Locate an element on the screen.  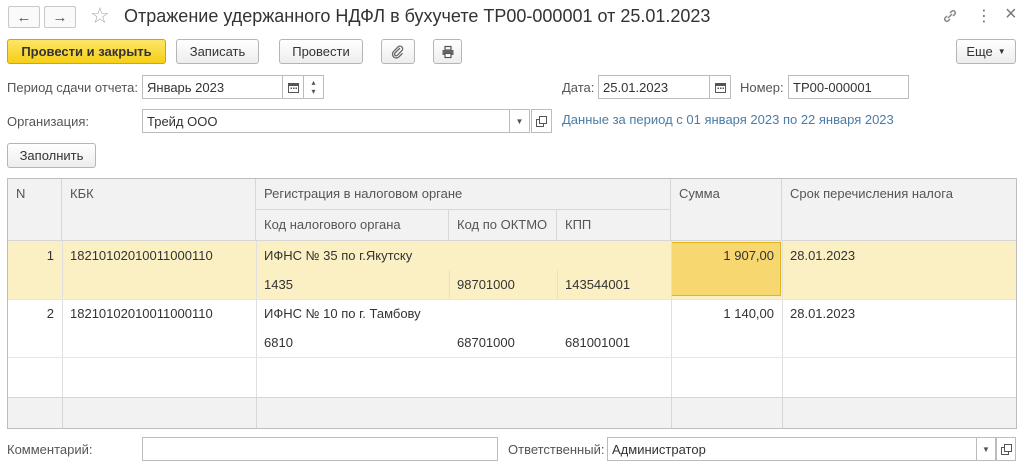
close-icon: × is located at coordinates (1011, 14).